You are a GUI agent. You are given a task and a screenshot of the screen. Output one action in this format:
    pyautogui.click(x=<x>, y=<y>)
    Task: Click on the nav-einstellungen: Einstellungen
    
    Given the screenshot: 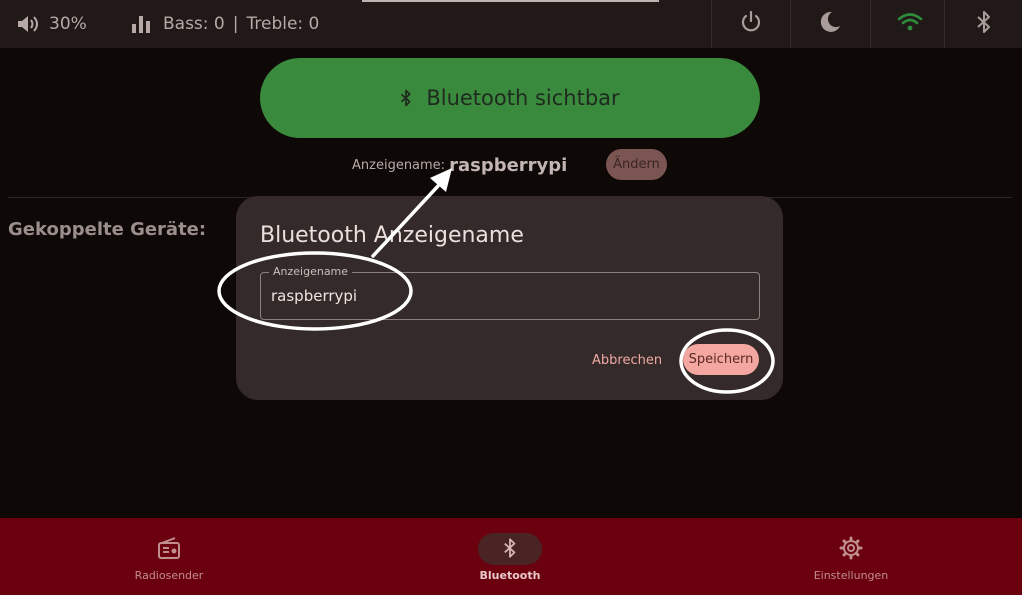 What is the action you would take?
    pyautogui.click(x=851, y=556)
    